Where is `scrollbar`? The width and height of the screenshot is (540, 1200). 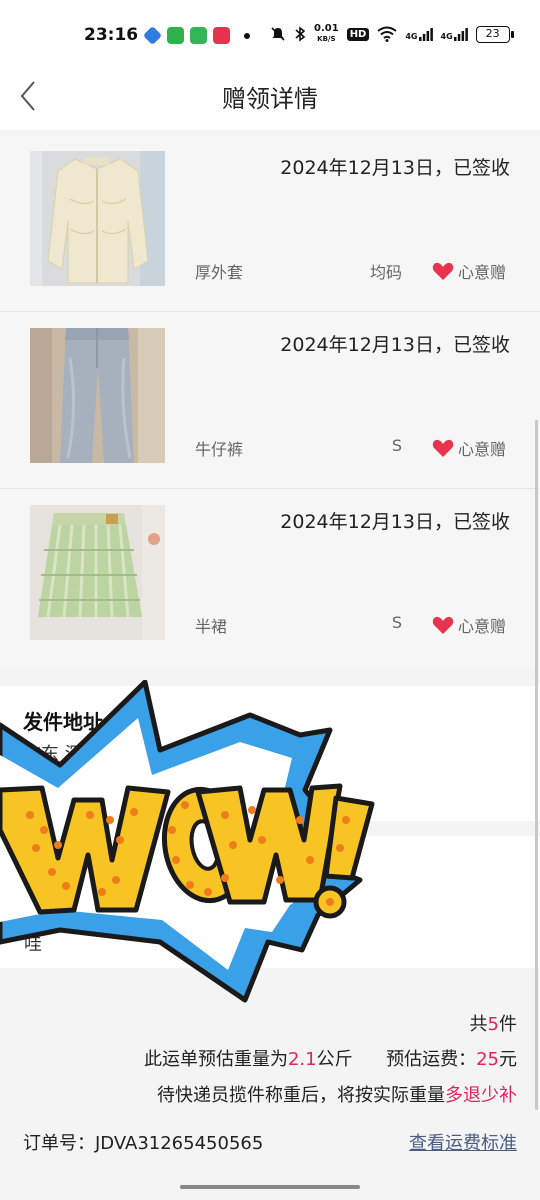
scrollbar is located at coordinates (536, 765).